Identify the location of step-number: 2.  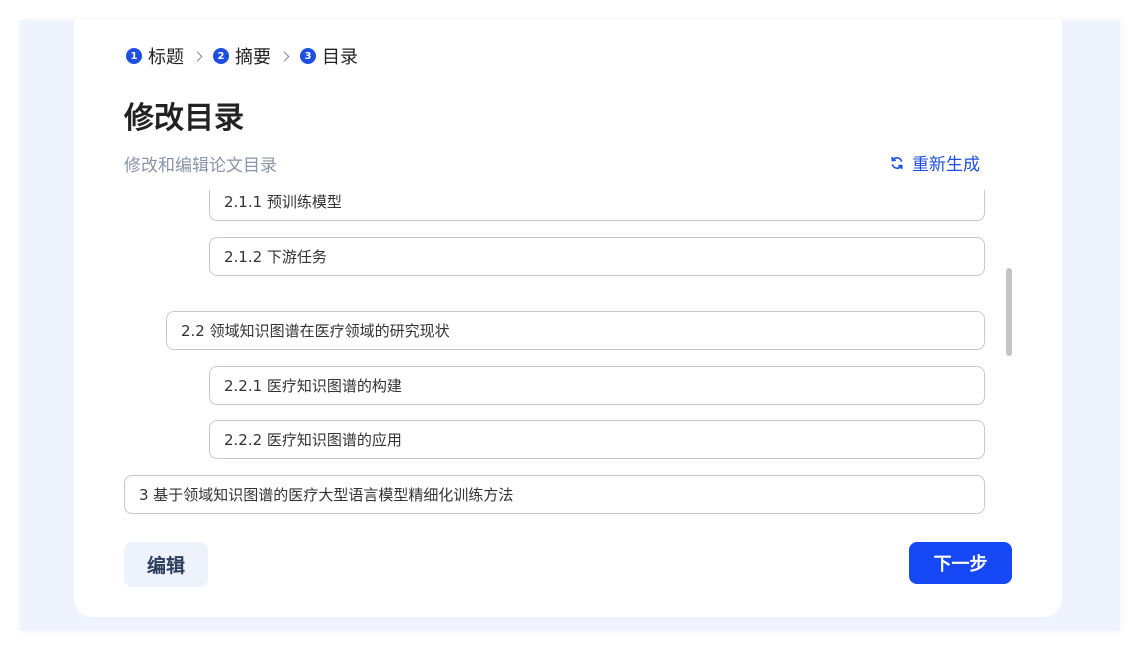
(221, 56).